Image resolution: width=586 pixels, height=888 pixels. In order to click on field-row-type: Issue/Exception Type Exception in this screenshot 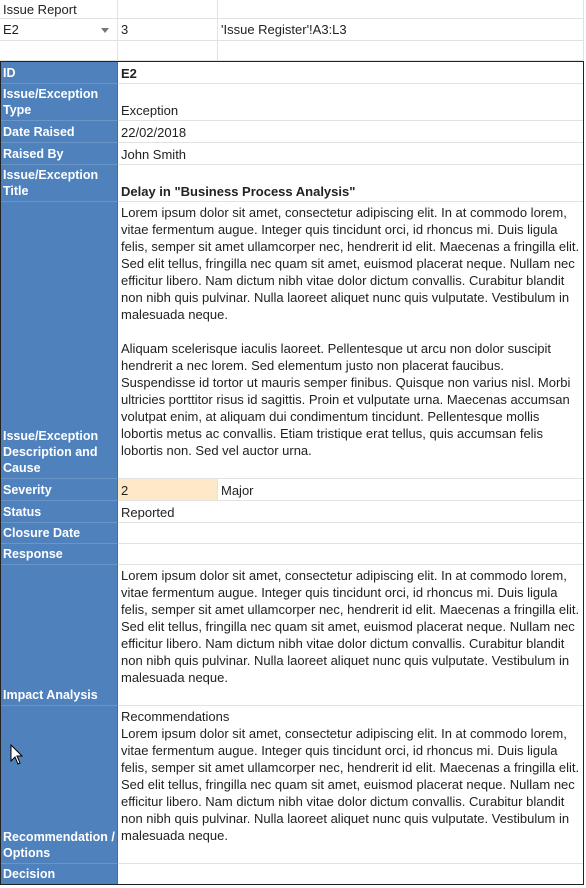, I will do `click(292, 102)`.